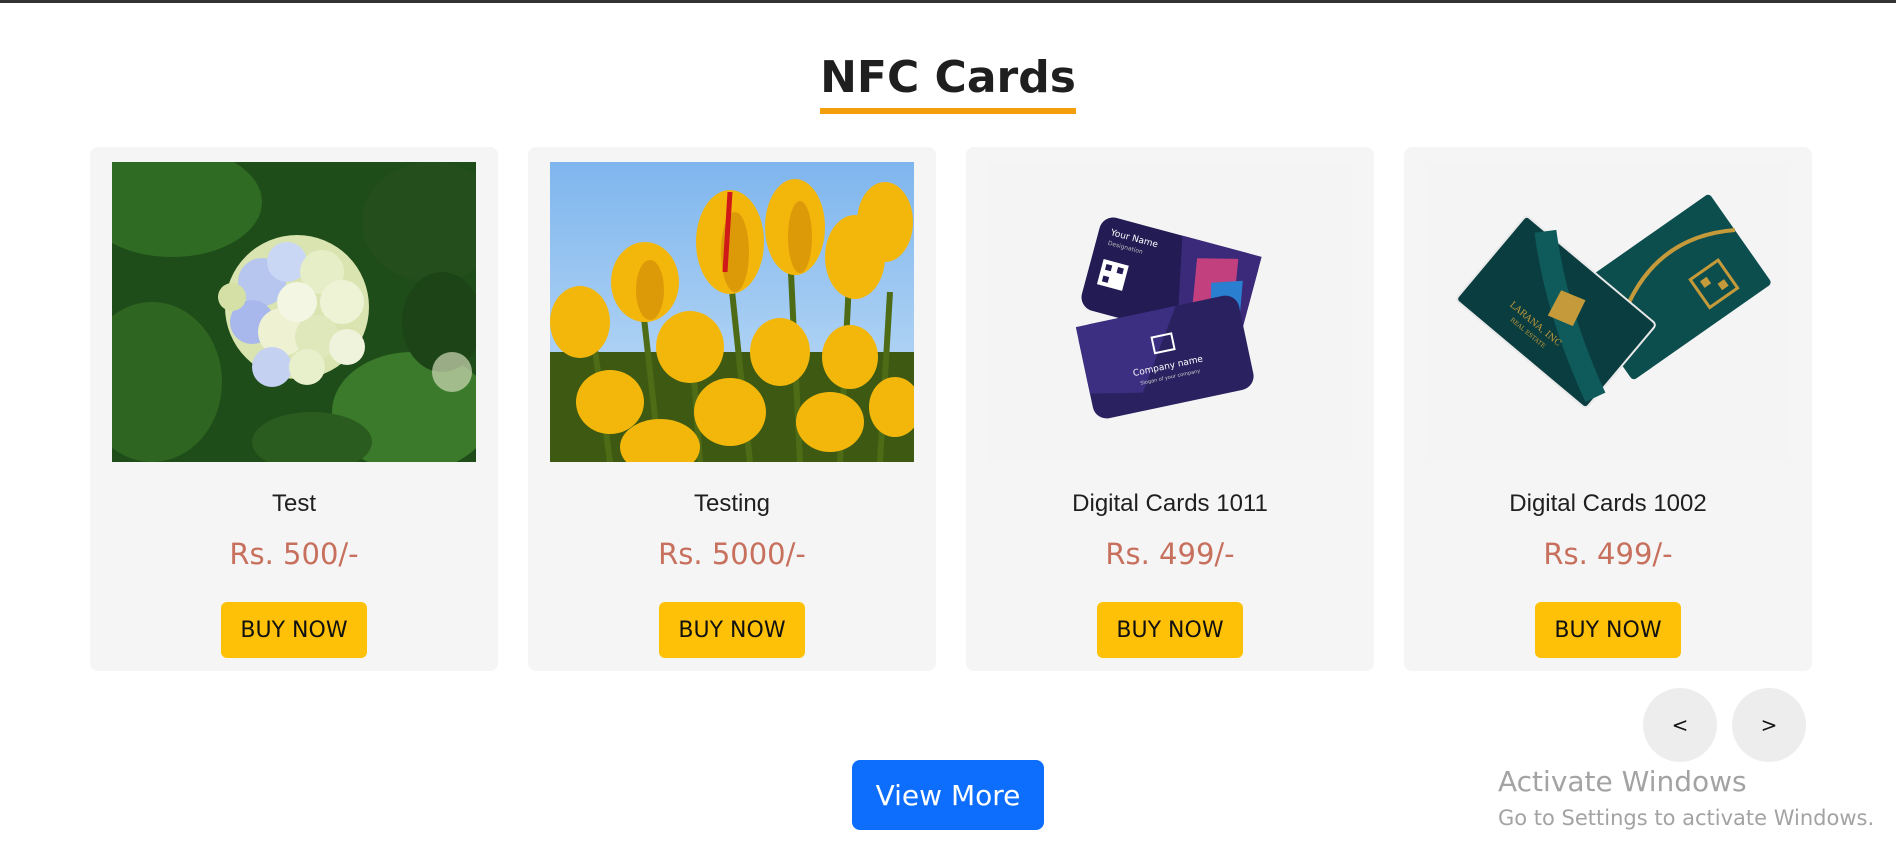 This screenshot has height=847, width=1896. What do you see at coordinates (1608, 504) in the screenshot?
I see `product-name: Digital Cards 1002` at bounding box center [1608, 504].